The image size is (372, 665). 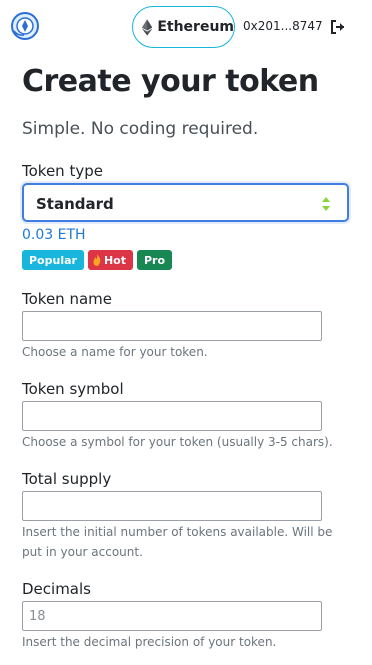 I want to click on account-address: 0x201...8747, so click(x=283, y=26).